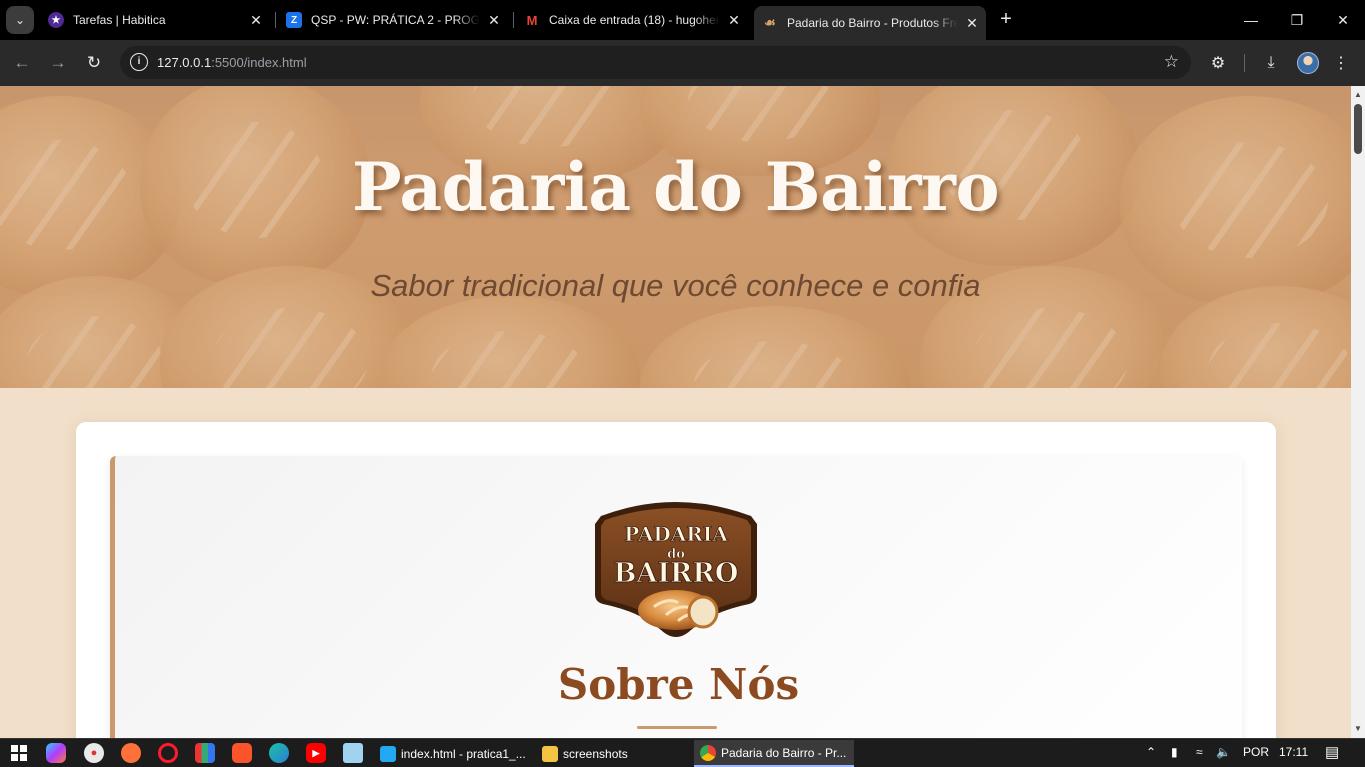 This screenshot has width=1365, height=767. I want to click on app-icon, so click(205, 753).